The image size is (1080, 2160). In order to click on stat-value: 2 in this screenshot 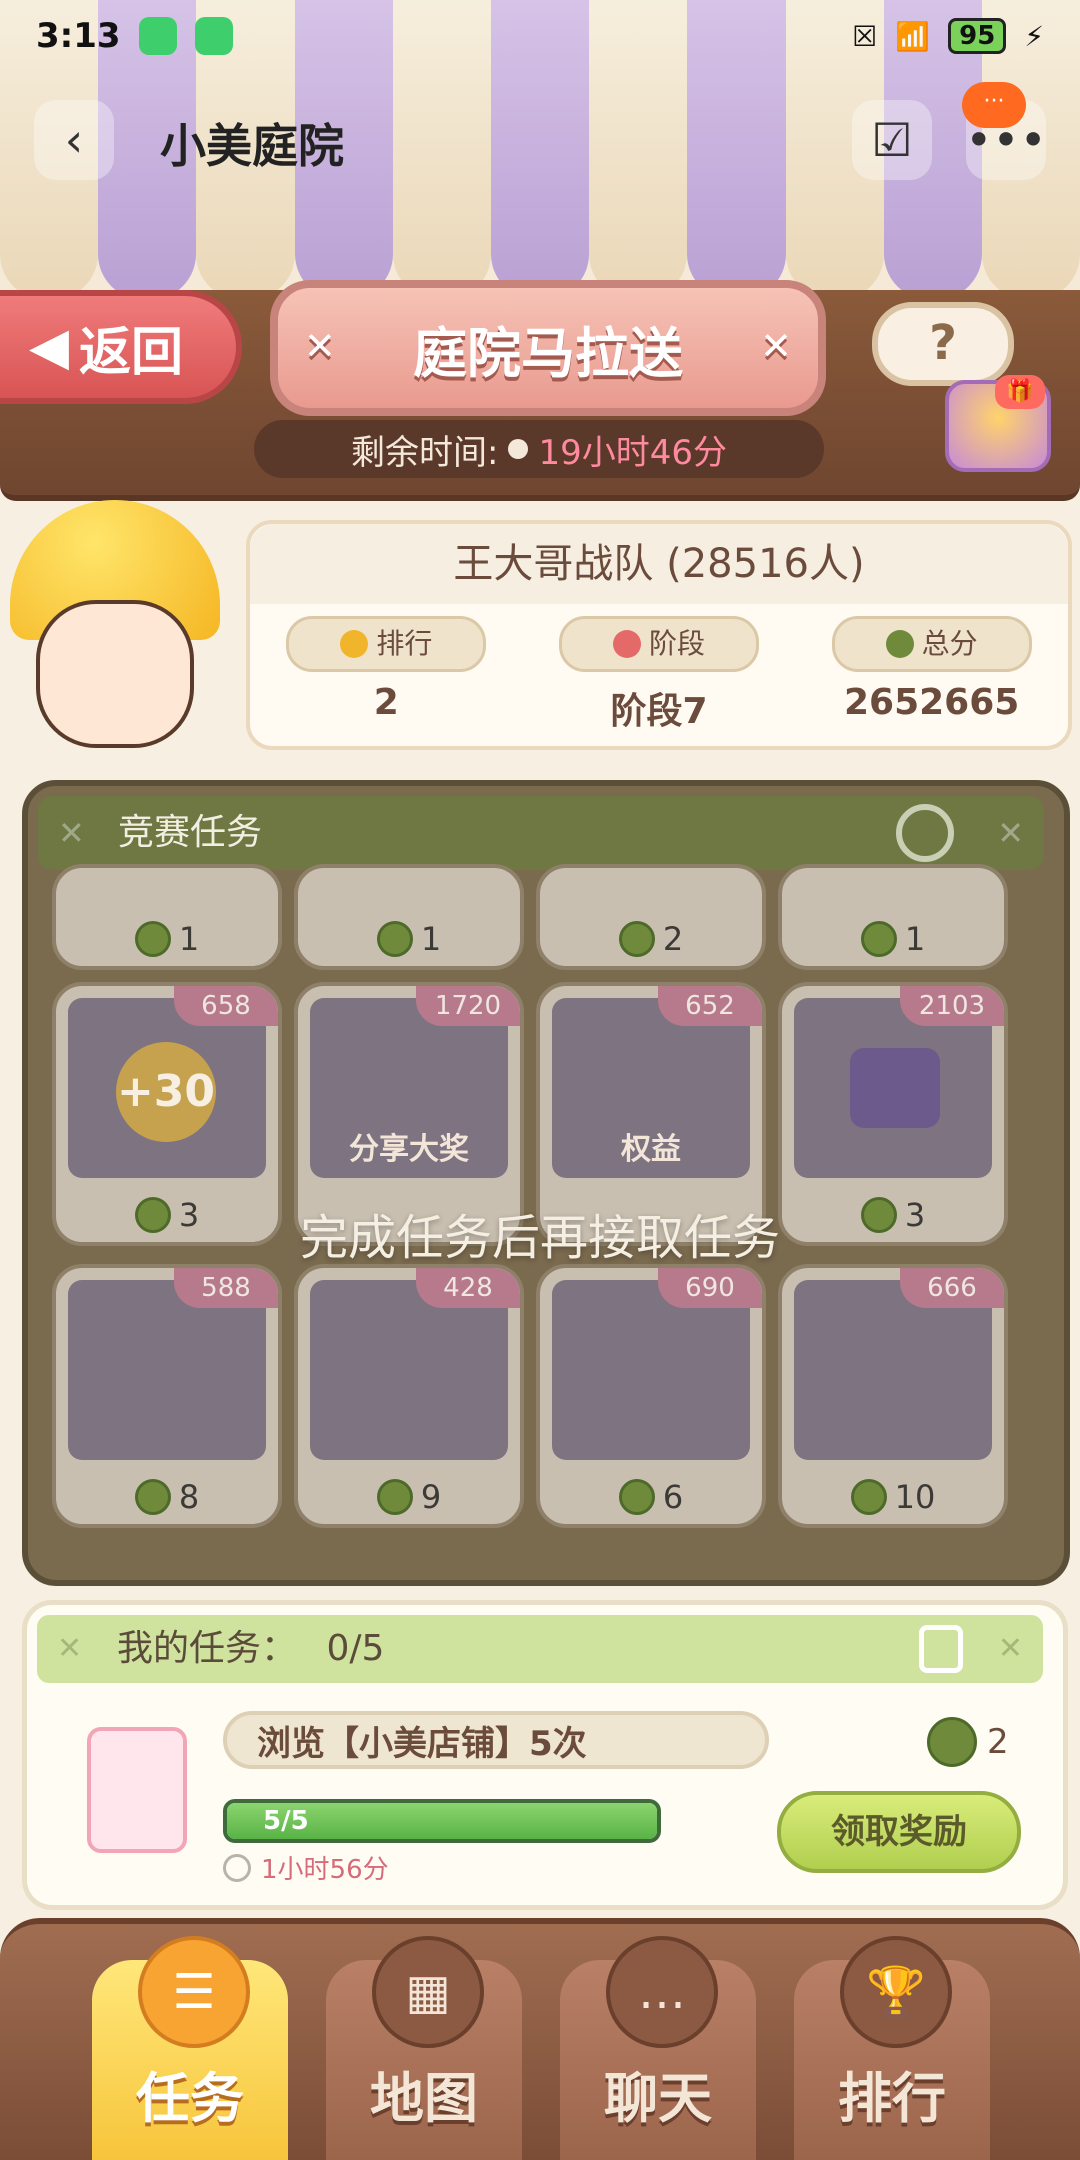, I will do `click(386, 702)`.